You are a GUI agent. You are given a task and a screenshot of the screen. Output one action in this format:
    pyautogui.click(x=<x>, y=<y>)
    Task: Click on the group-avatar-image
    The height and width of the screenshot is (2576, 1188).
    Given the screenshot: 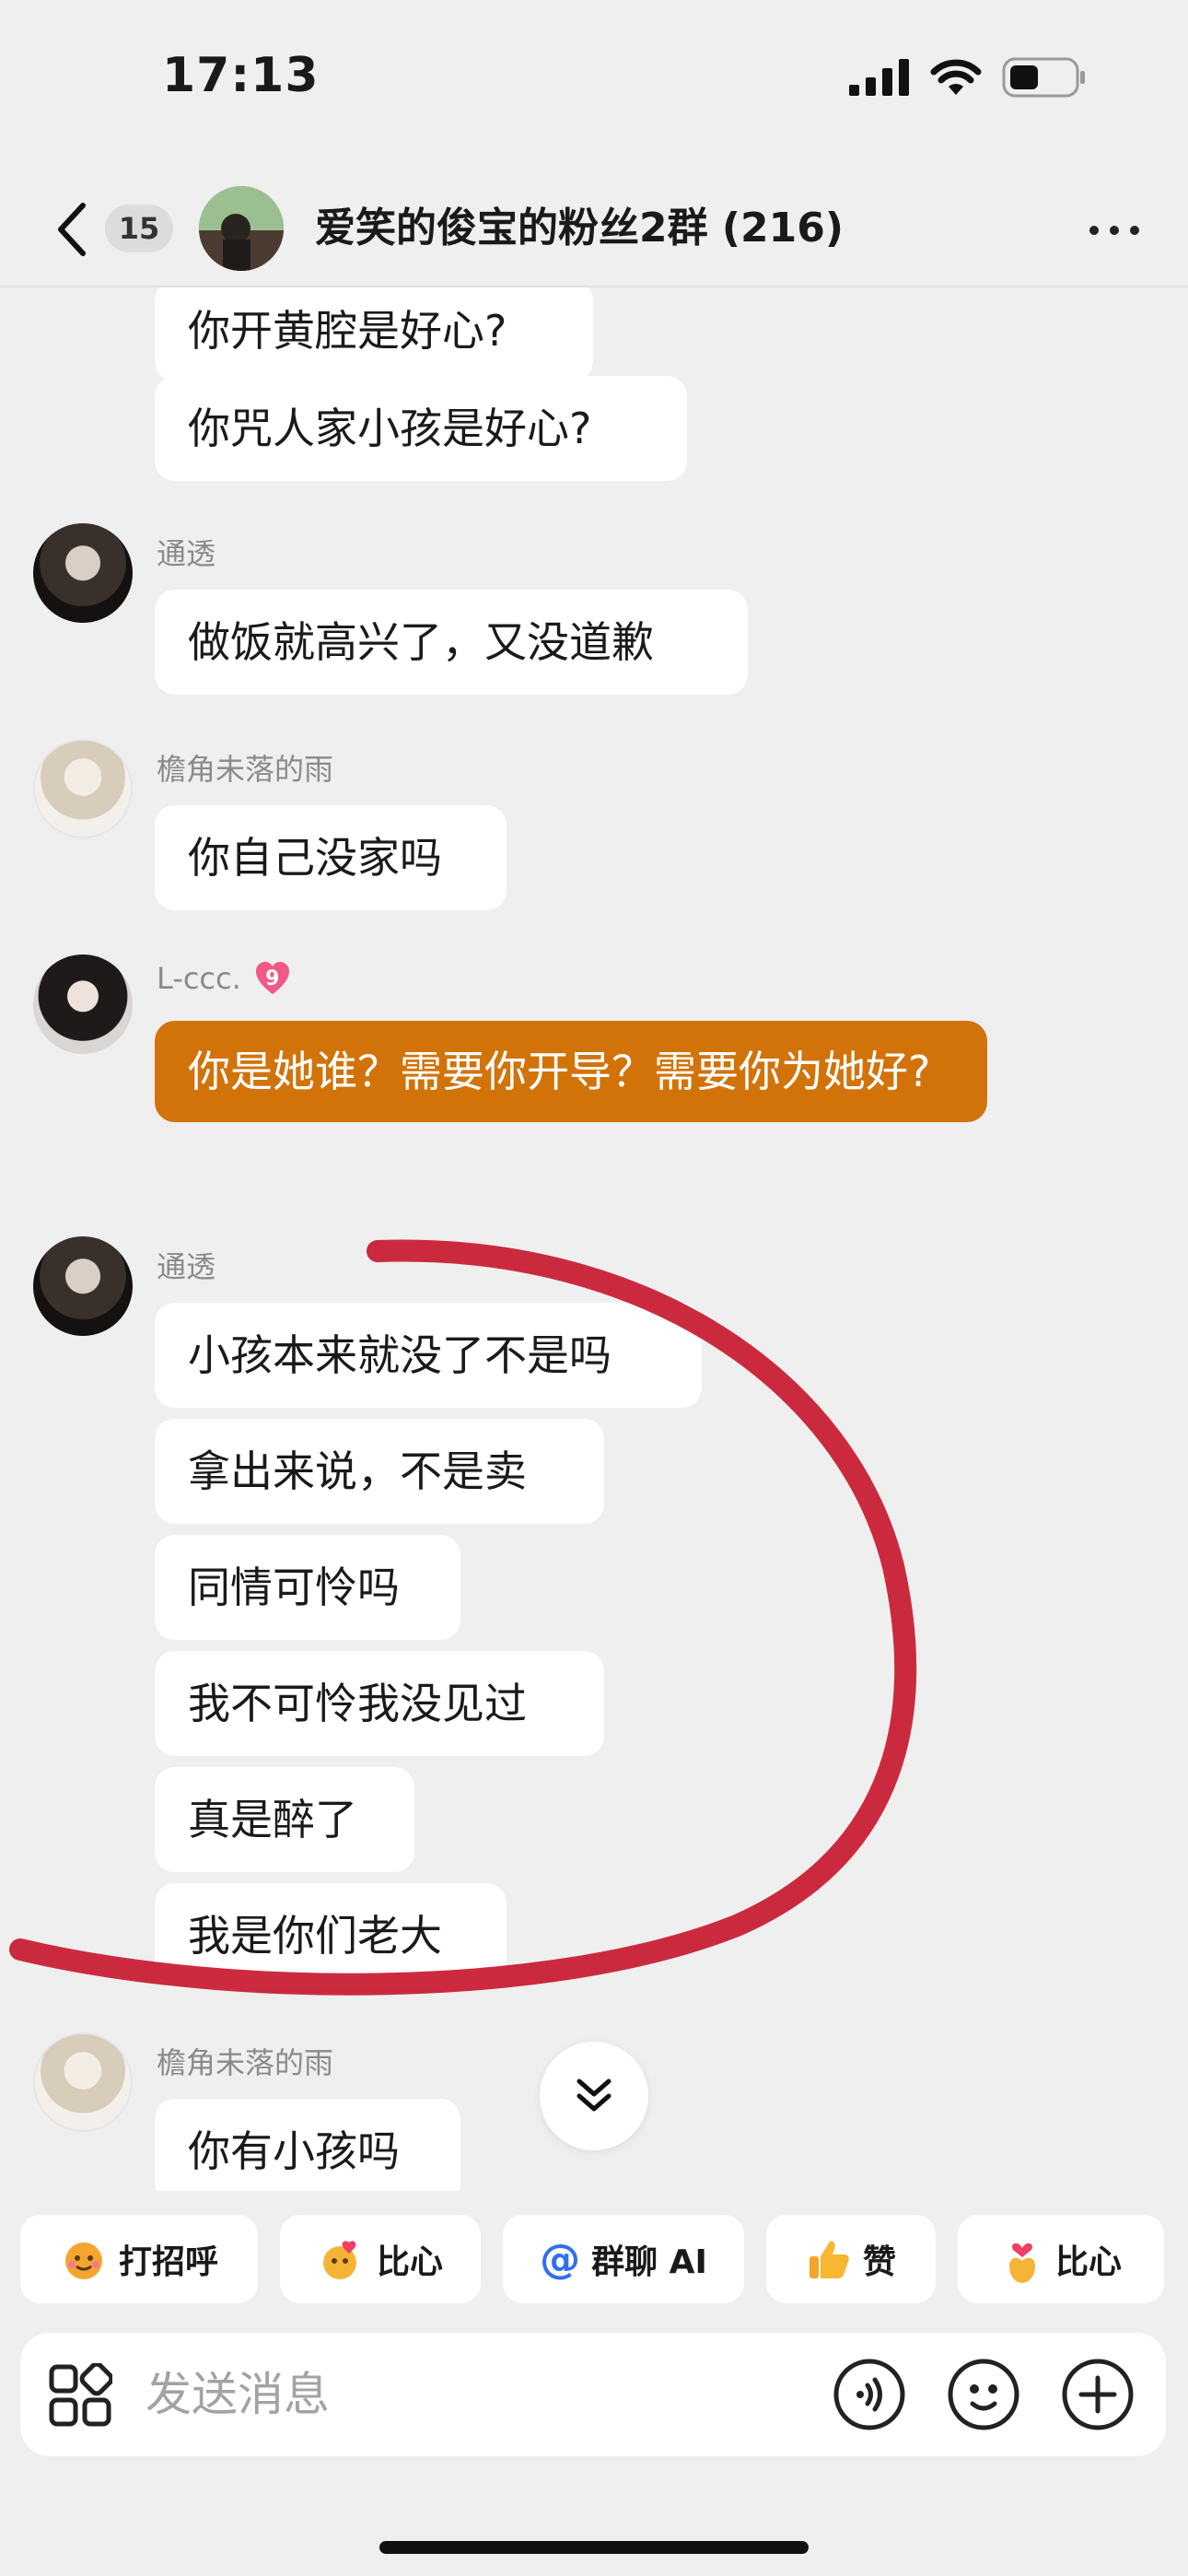 What is the action you would take?
    pyautogui.click(x=242, y=228)
    